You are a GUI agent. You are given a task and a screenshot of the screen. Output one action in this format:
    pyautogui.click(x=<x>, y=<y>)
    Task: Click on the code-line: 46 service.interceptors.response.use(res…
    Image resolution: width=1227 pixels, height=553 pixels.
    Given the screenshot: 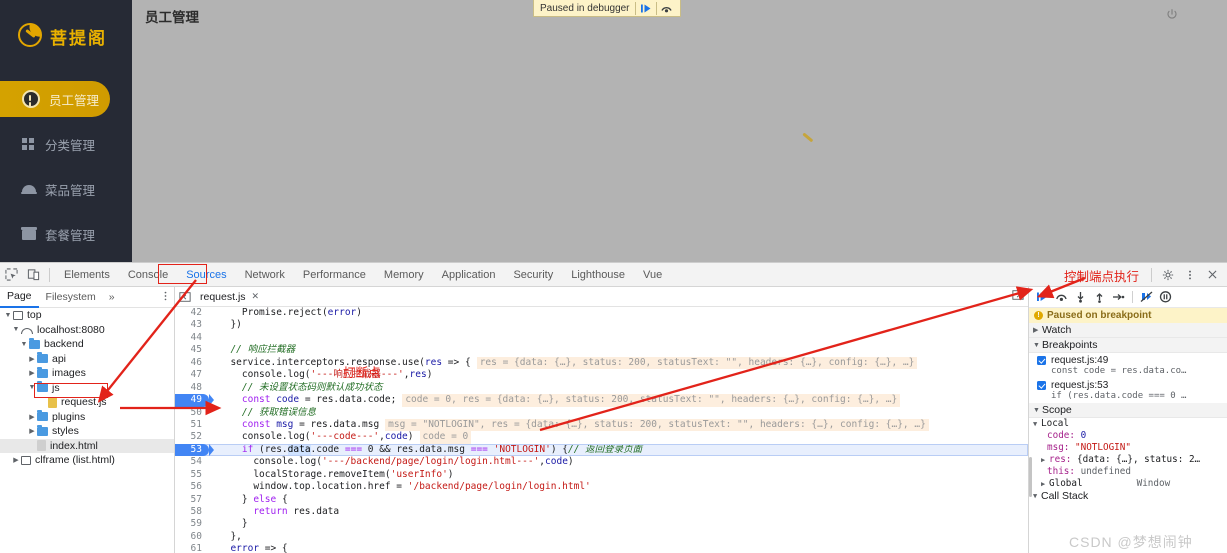 What is the action you would take?
    pyautogui.click(x=601, y=363)
    